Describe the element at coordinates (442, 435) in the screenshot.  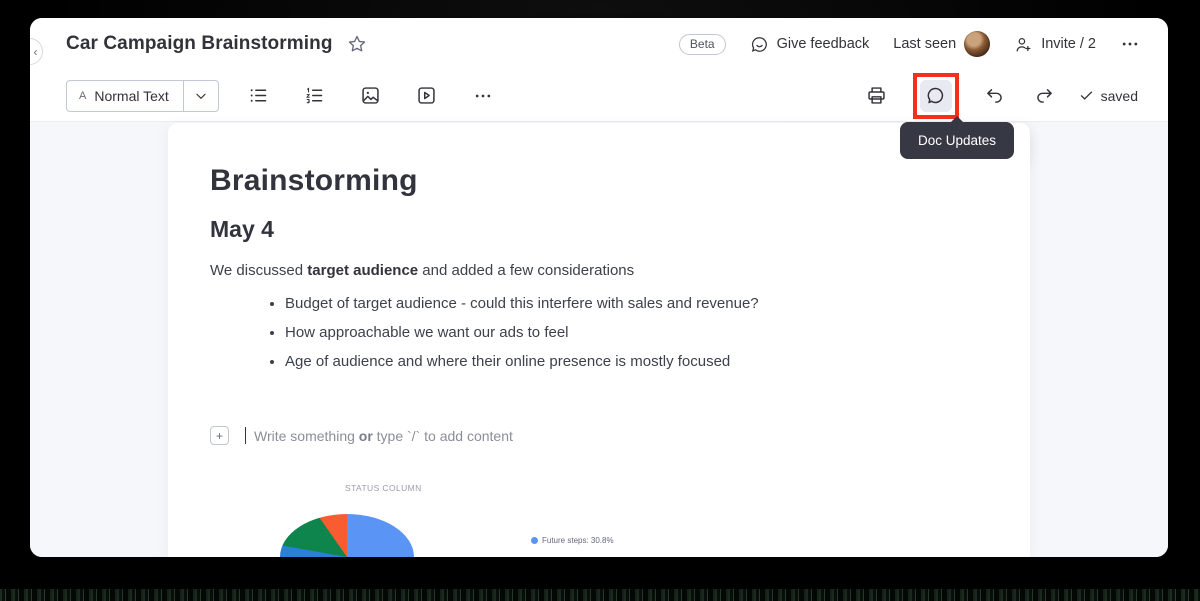
I see `placeholder-text-tail: type `/` to add content` at that location.